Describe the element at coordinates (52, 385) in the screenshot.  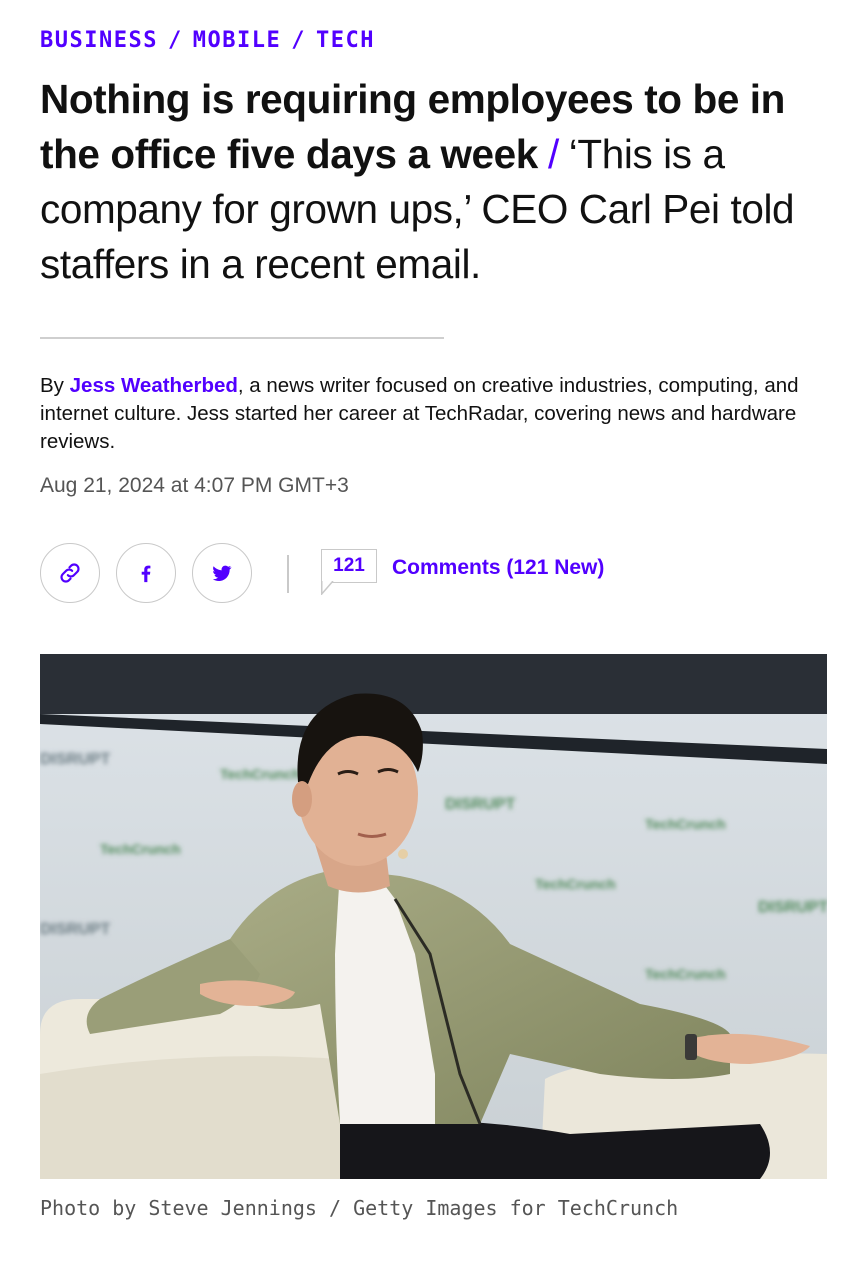
I see `byline-prefix: By` at that location.